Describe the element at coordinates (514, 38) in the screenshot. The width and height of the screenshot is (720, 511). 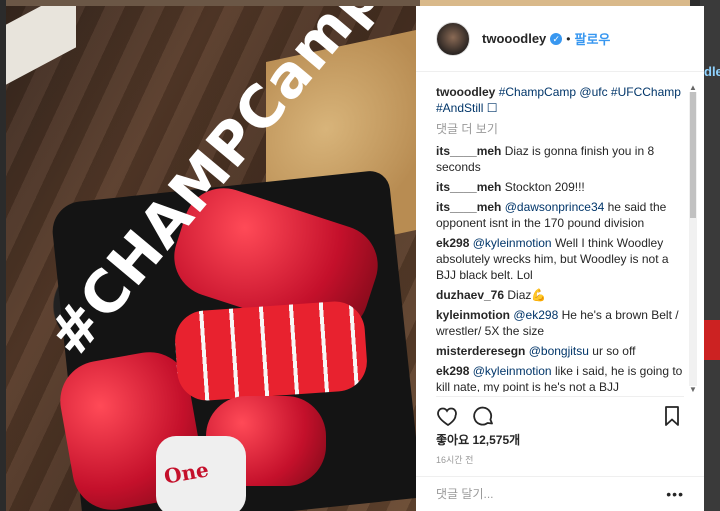
I see `author-username: twooodley` at that location.